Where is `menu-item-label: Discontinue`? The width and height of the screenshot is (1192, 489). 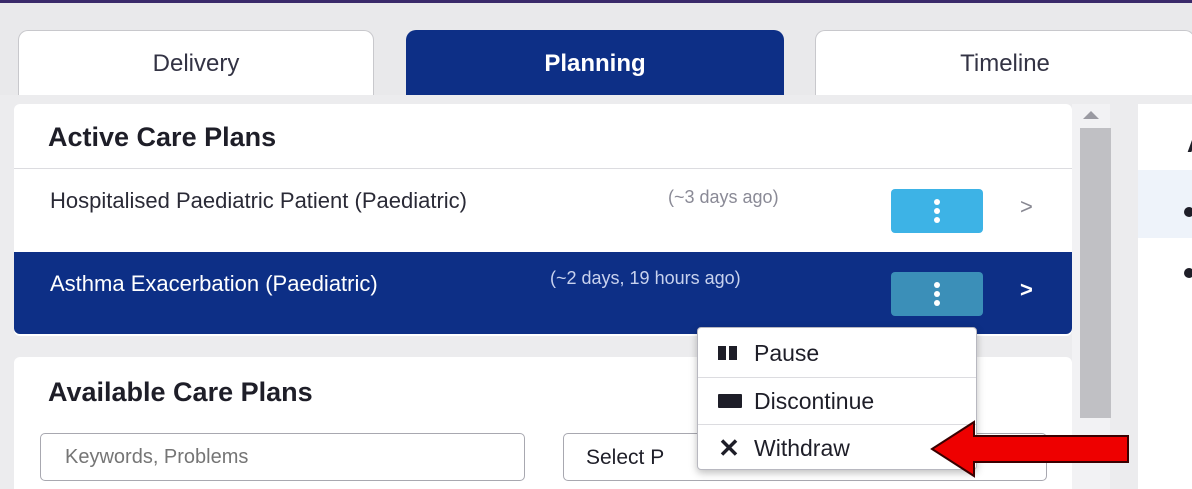 menu-item-label: Discontinue is located at coordinates (814, 400).